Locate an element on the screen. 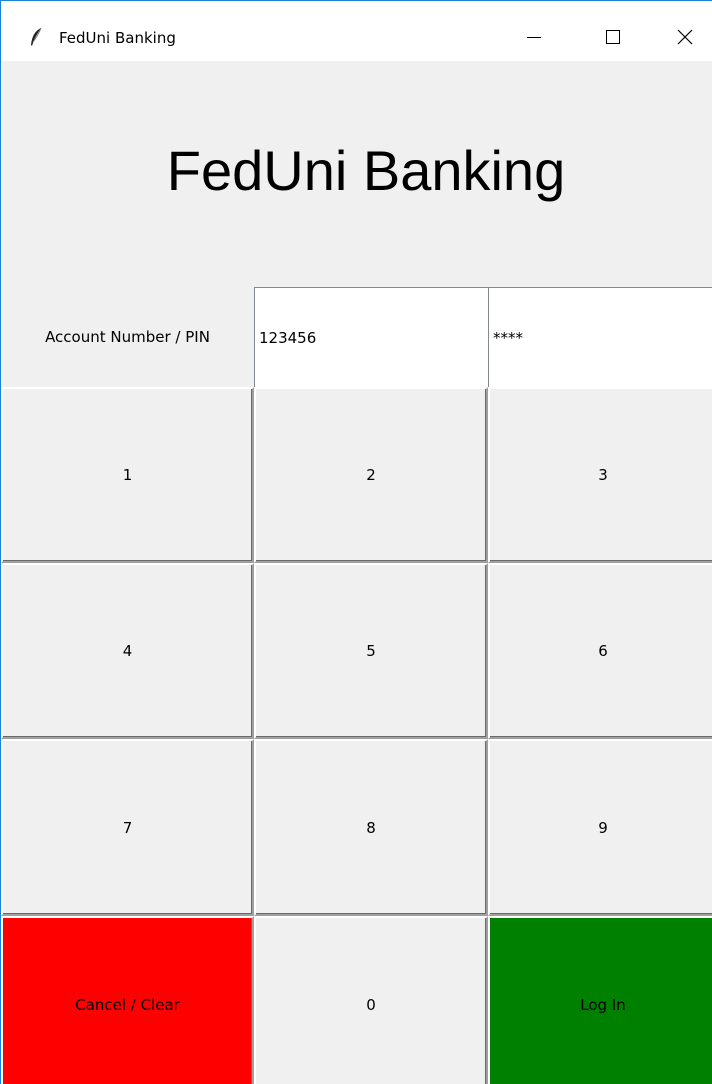 This screenshot has height=1084, width=712. keypad-button-6: 6 is located at coordinates (600, 651).